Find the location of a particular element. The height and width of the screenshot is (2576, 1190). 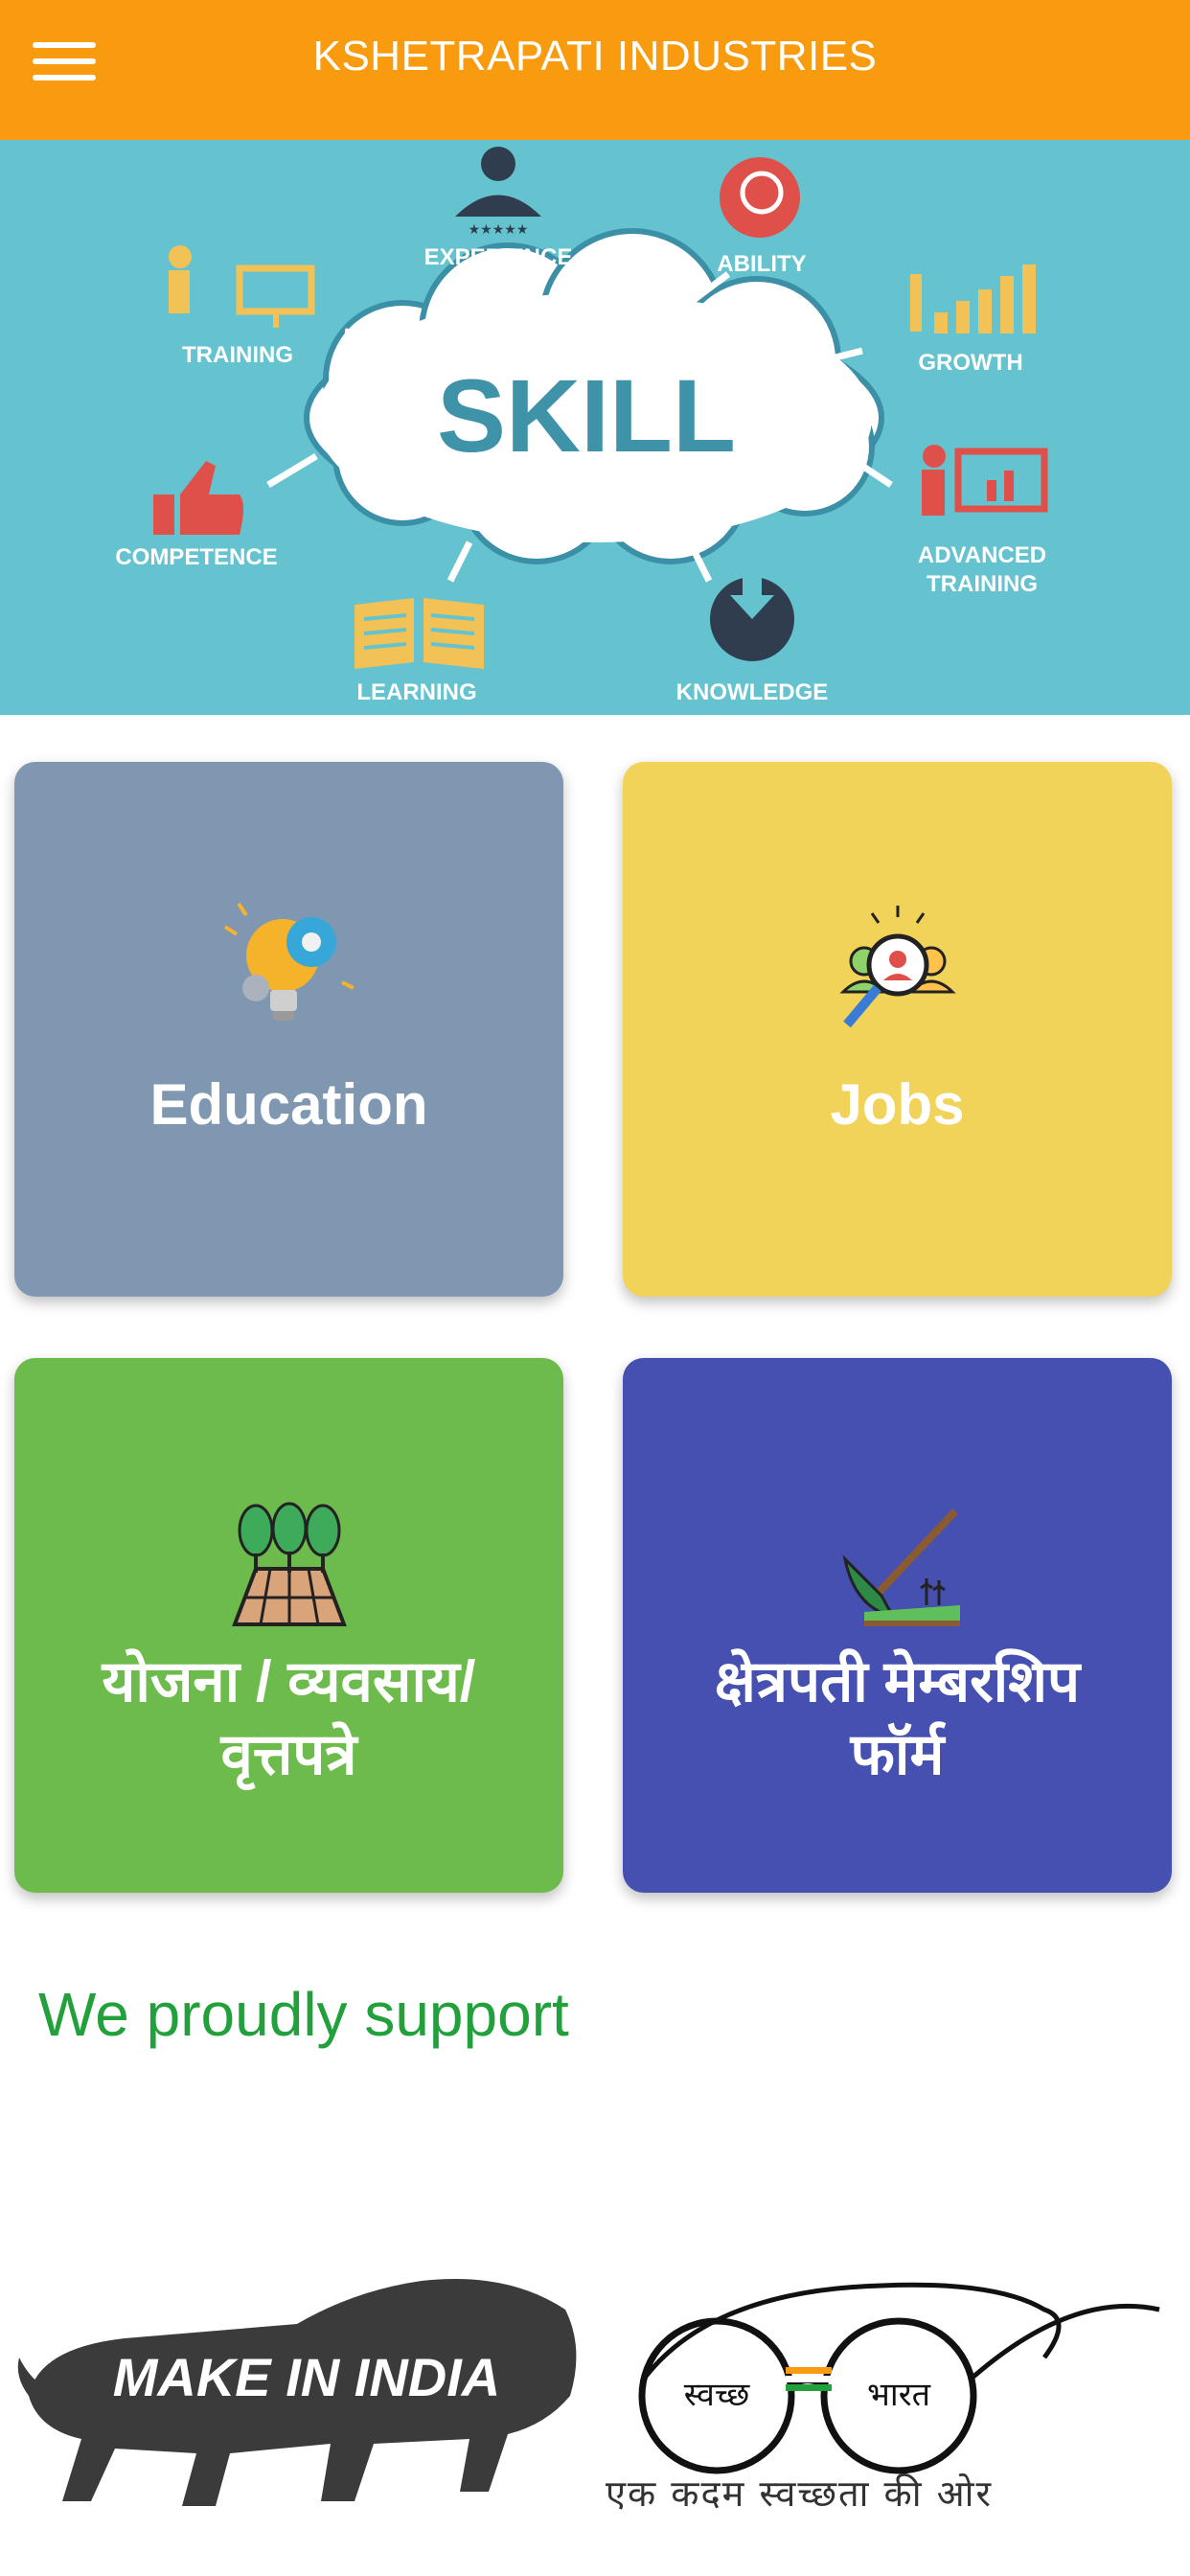

membership-label-line1: क्षेत्रपती मेम्बरशिप is located at coordinates (898, 1681).